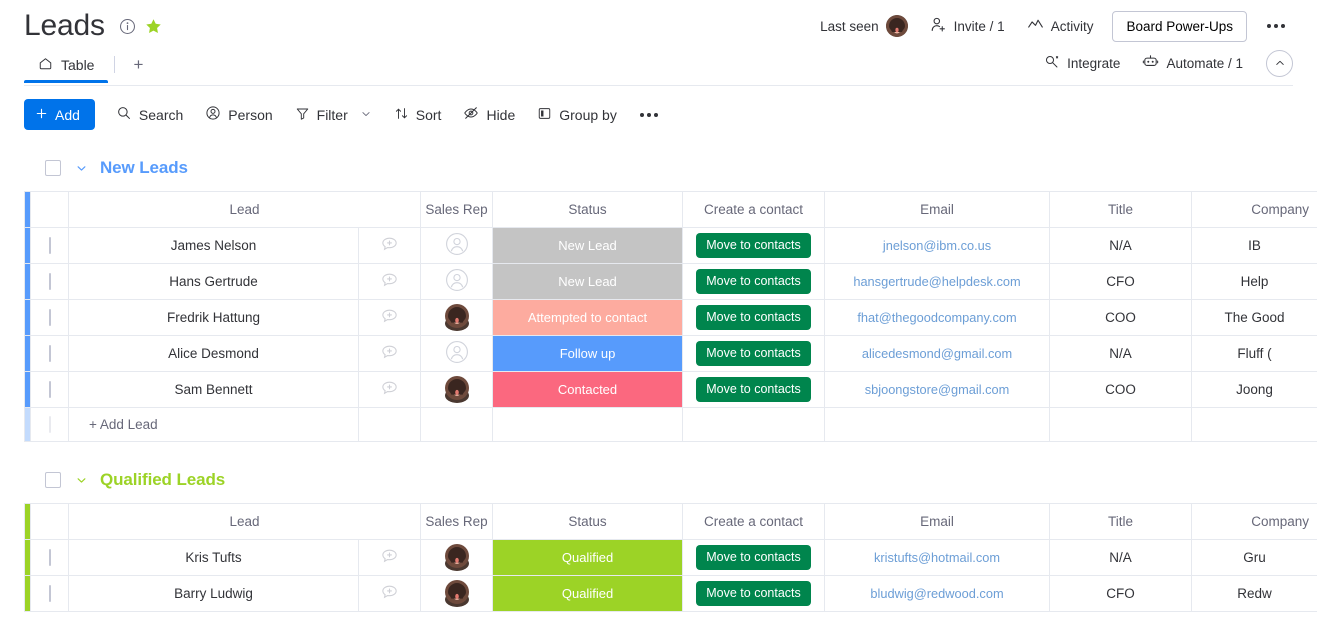 This screenshot has height=635, width=1317. What do you see at coordinates (1254, 317) in the screenshot?
I see `cell-company: The Good` at bounding box center [1254, 317].